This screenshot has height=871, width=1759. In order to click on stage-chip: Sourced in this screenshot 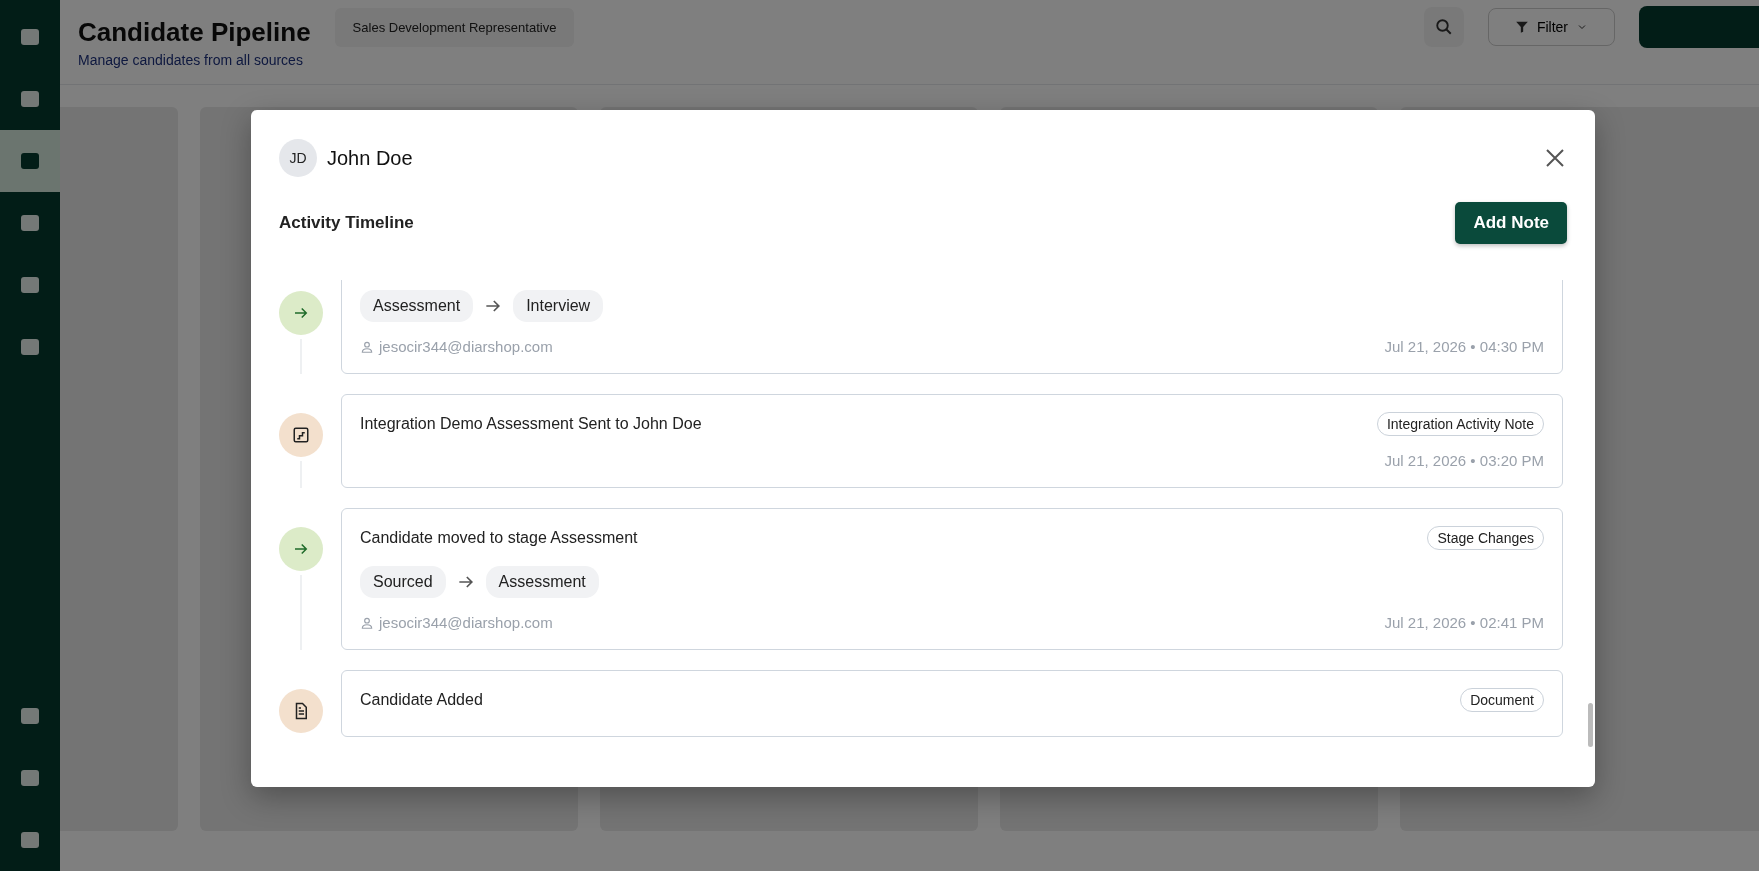, I will do `click(403, 582)`.